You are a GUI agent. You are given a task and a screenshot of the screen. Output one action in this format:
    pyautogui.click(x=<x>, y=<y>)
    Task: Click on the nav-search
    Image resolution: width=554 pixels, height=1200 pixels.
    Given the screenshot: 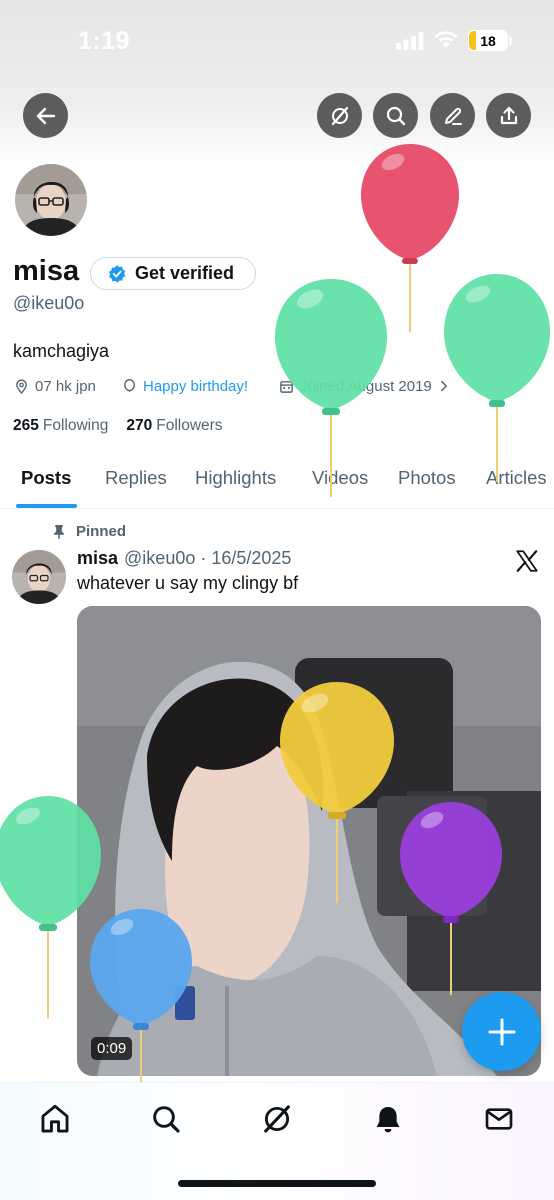 What is the action you would take?
    pyautogui.click(x=166, y=1119)
    